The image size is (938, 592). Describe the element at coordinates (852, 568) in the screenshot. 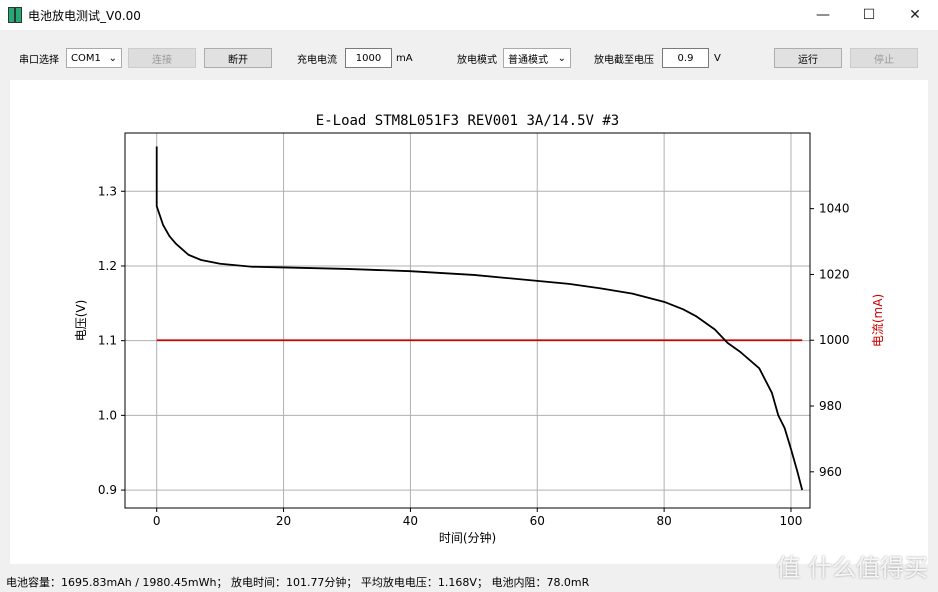

I see `watermark: 值 什么值得买` at that location.